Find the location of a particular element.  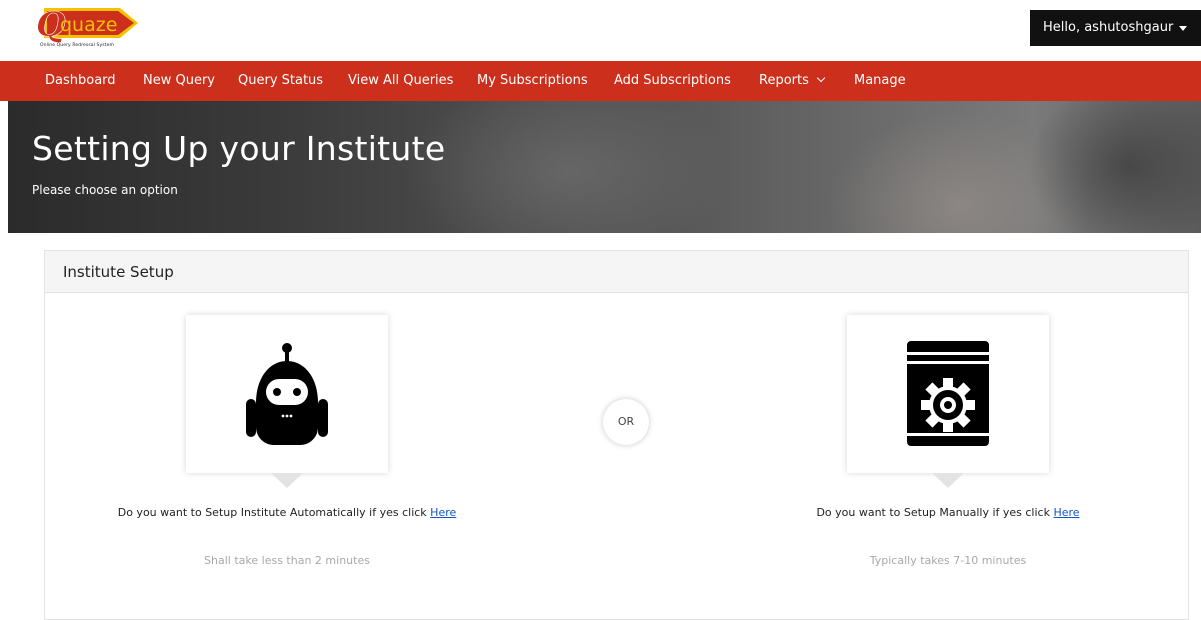

nav-label: Manage is located at coordinates (880, 80).